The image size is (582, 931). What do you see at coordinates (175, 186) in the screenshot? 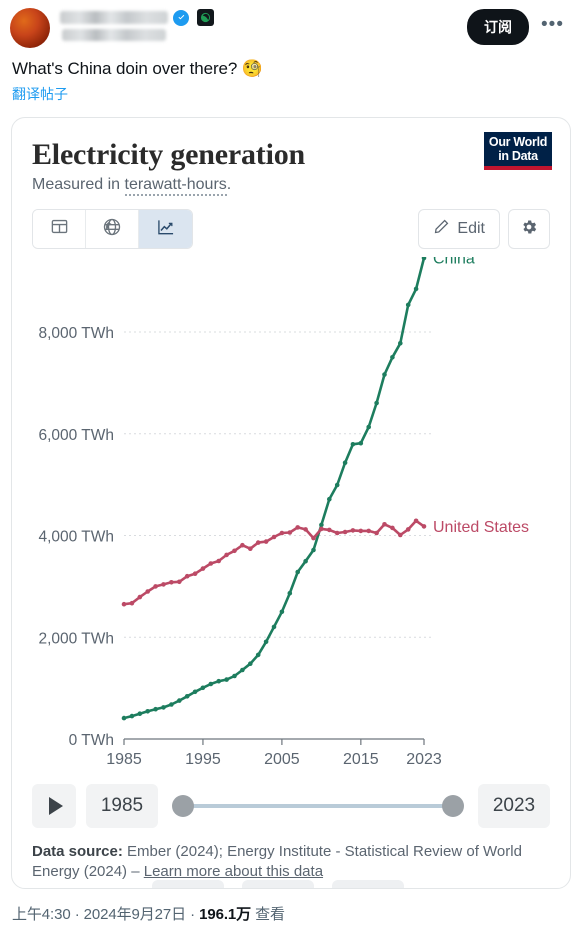
I see `chart-subtitle-term: terawatt-hours` at bounding box center [175, 186].